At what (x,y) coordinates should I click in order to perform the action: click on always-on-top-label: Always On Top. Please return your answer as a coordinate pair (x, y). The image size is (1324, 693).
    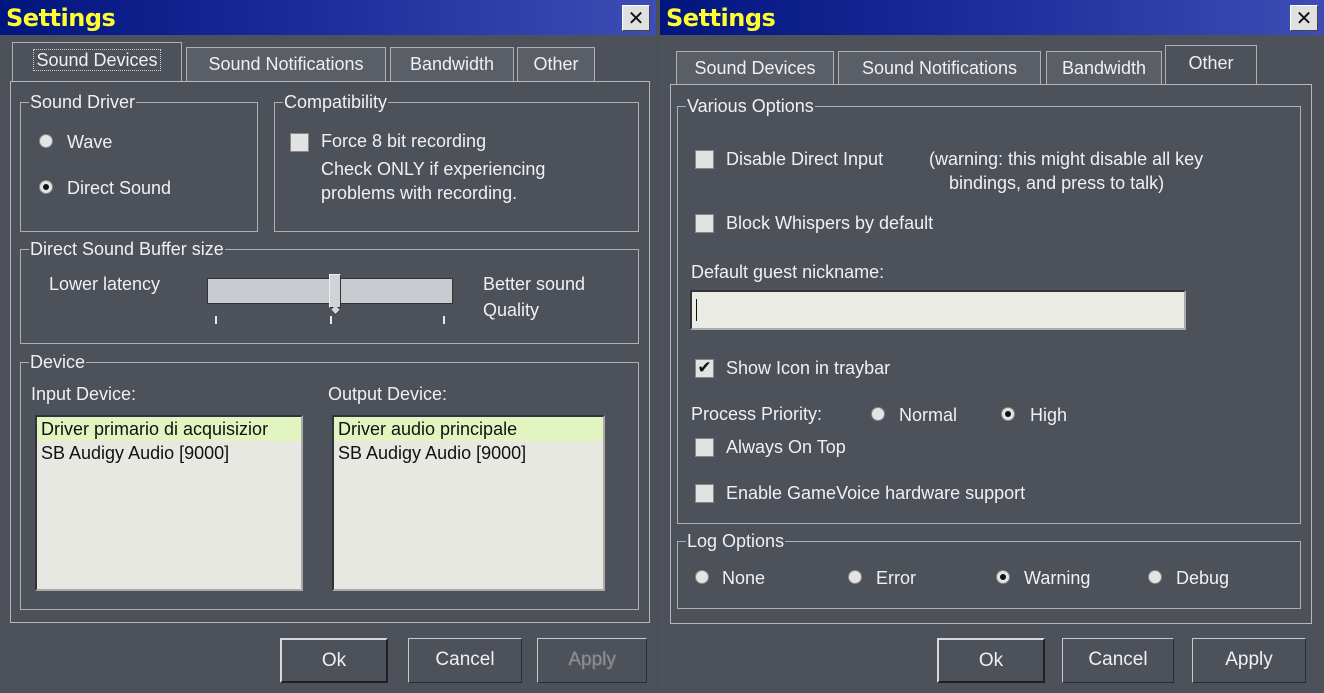
    Looking at the image, I should click on (786, 447).